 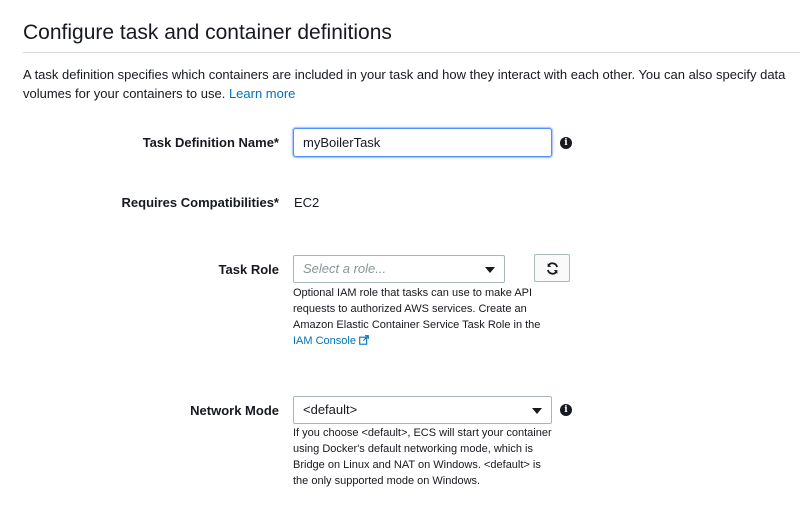 What do you see at coordinates (200, 202) in the screenshot?
I see `requires-compatibilities-label: Requires Compatibilities*` at bounding box center [200, 202].